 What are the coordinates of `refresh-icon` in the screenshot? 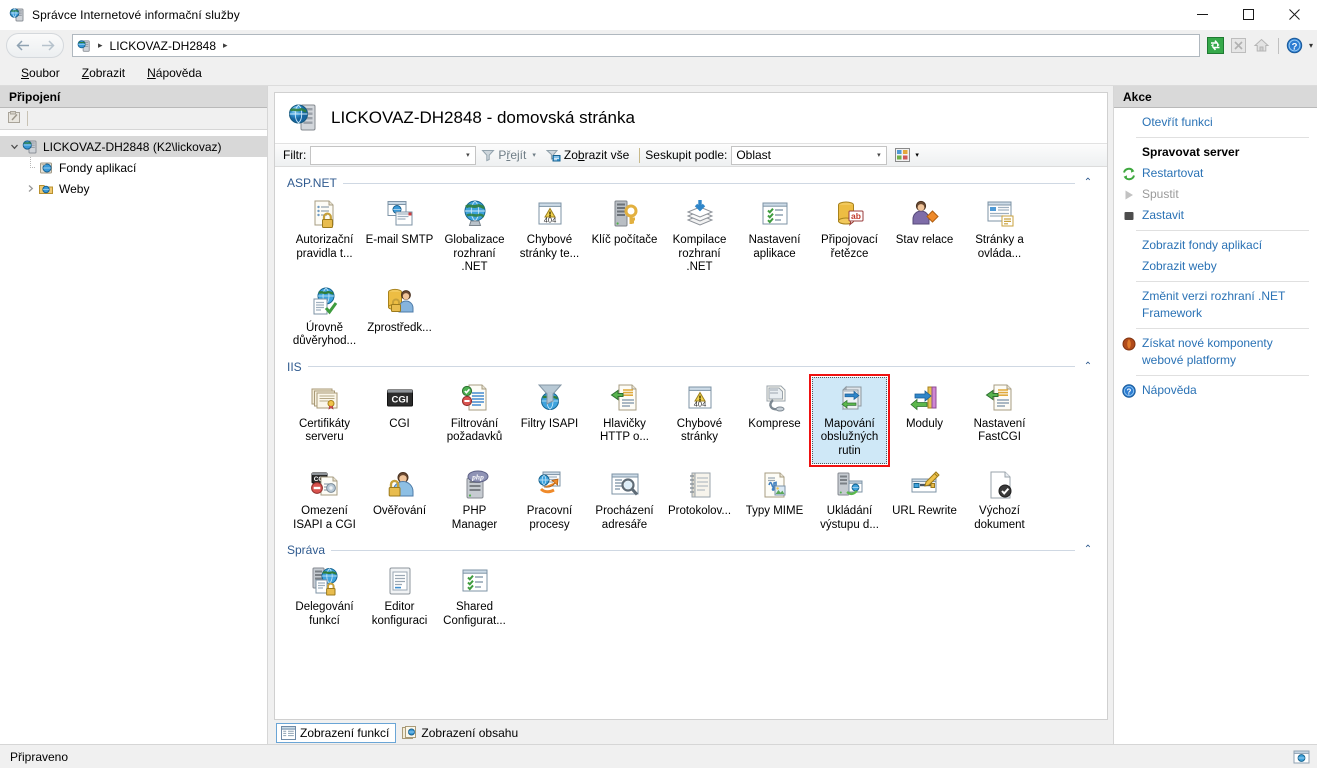 It's located at (1216, 46).